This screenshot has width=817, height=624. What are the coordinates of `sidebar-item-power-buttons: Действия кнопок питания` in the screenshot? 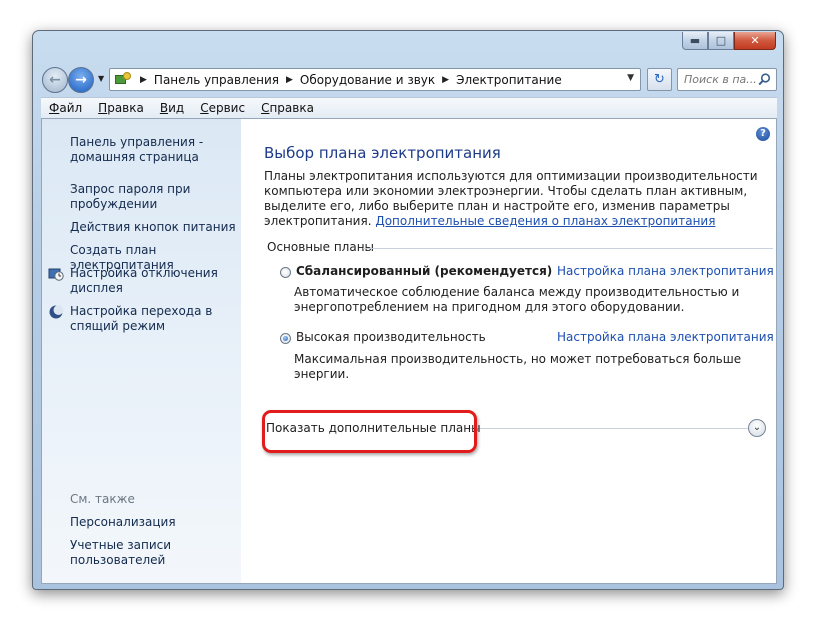 It's located at (154, 227).